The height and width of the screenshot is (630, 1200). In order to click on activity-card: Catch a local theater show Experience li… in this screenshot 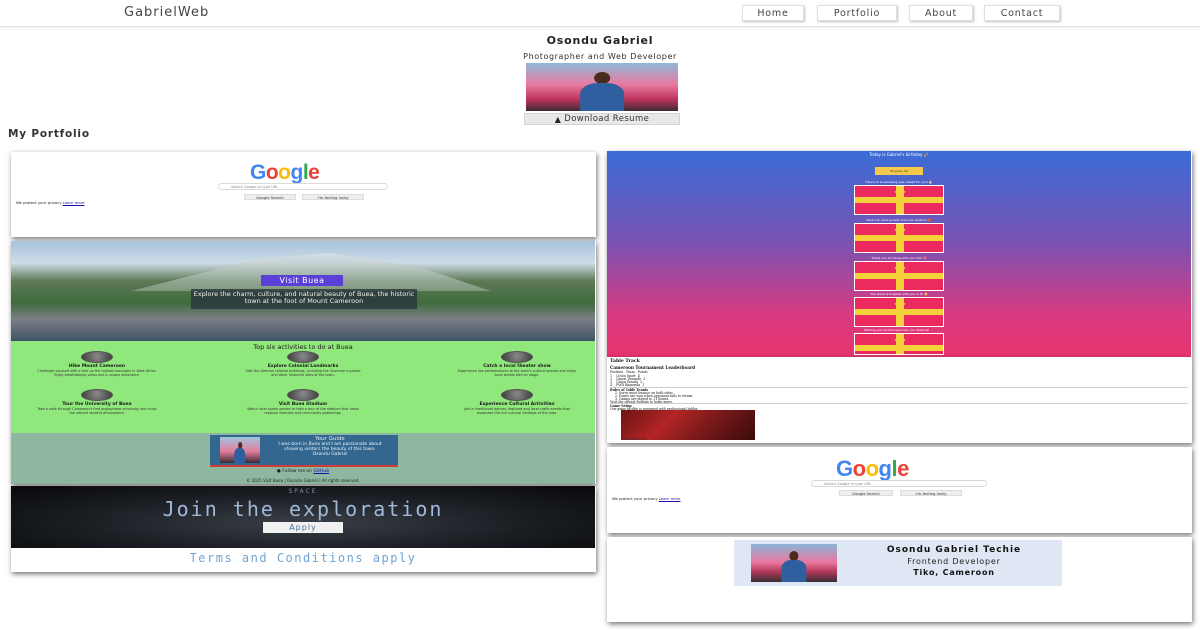, I will do `click(517, 364)`.